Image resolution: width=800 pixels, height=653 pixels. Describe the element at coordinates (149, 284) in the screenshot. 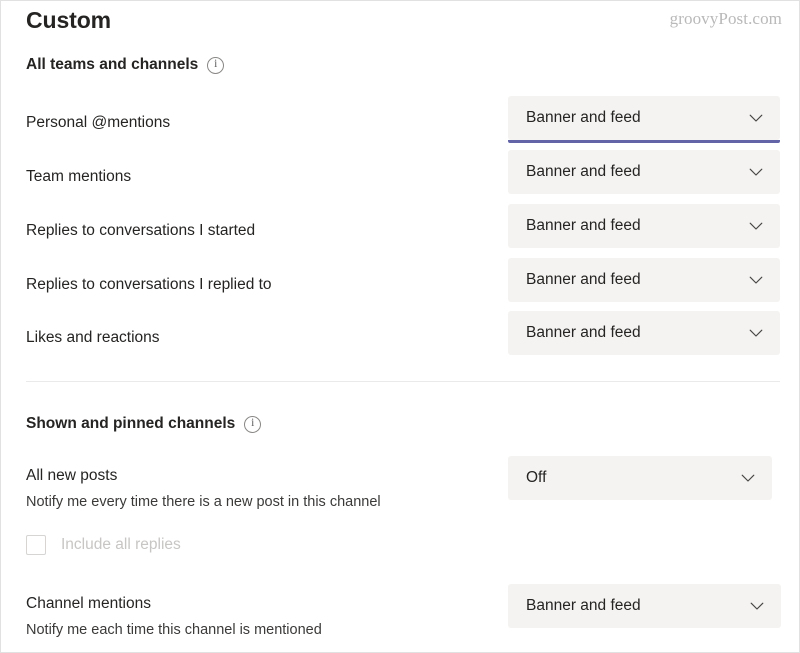

I see `row-label-replies-replied: Replies to conversations I replied to` at that location.